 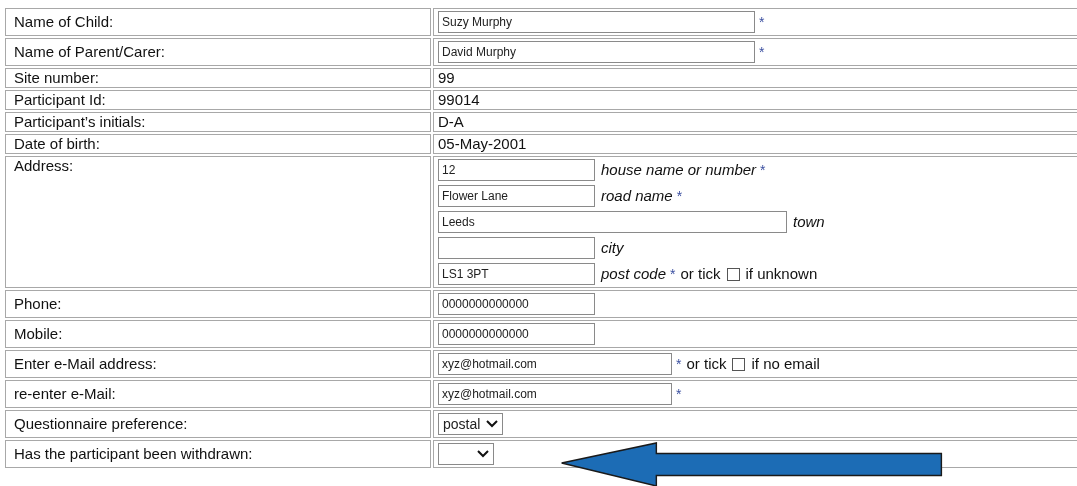 What do you see at coordinates (516, 274) in the screenshot?
I see `text-field: LS1 3PT` at bounding box center [516, 274].